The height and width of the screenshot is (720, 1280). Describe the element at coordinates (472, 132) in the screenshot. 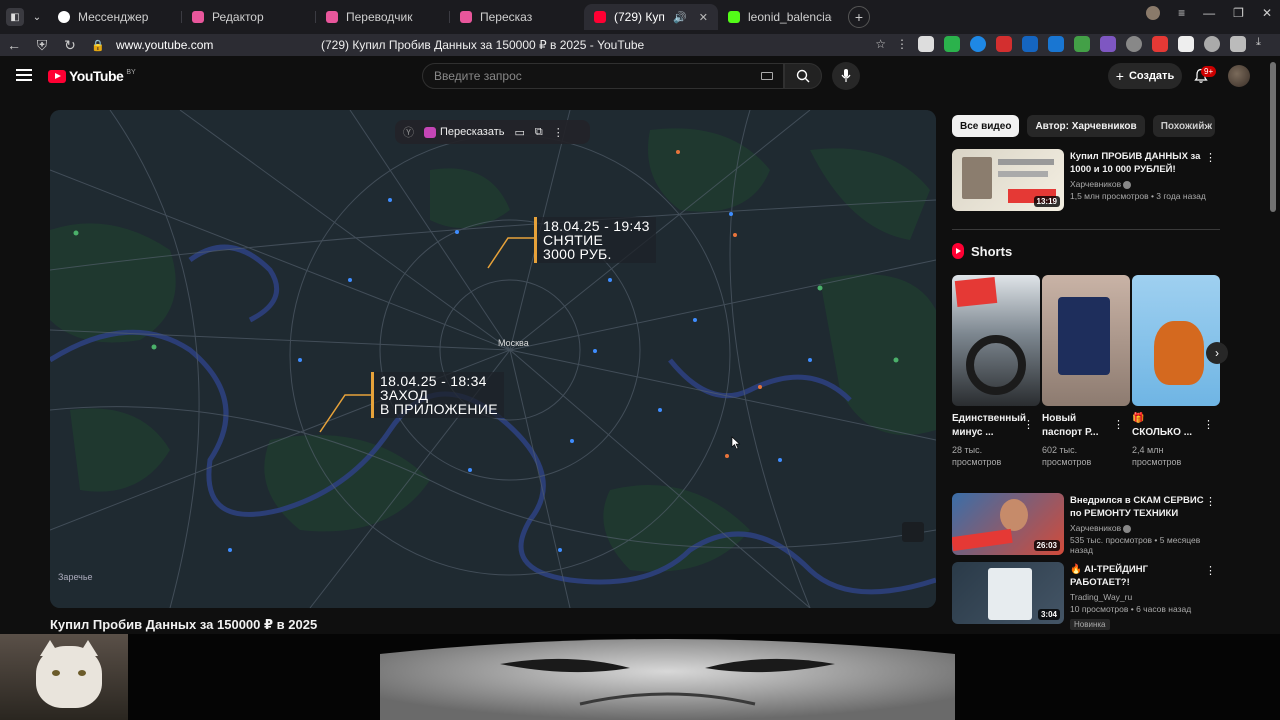

I see `retell-button: Пересказать` at that location.